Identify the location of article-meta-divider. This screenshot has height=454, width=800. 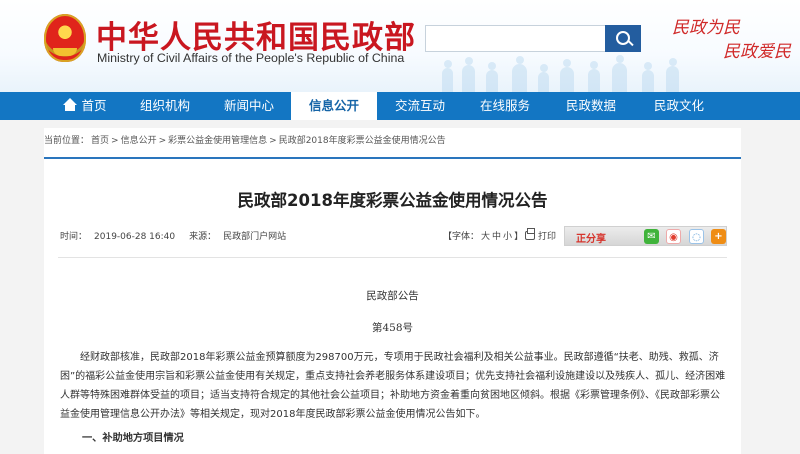
(392, 257).